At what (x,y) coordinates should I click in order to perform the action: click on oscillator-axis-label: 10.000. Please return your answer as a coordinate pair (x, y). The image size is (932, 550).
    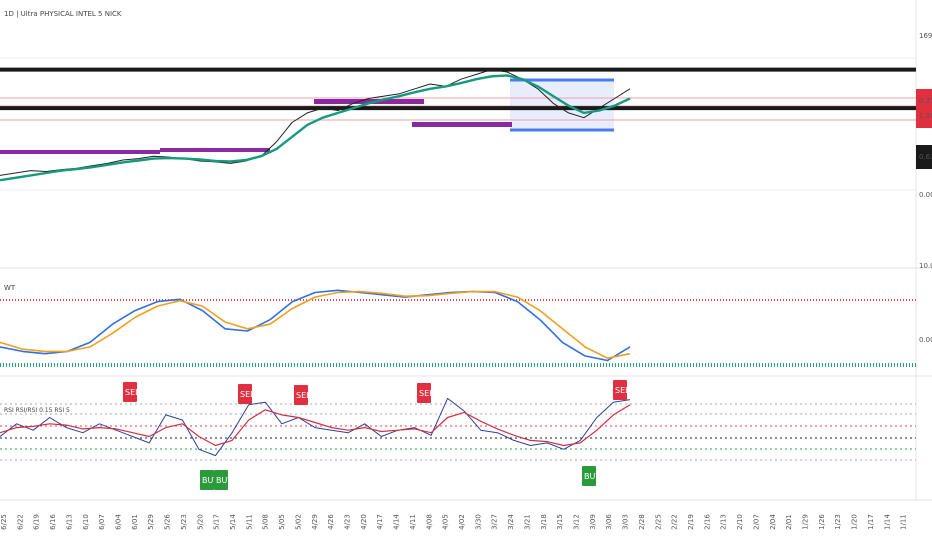
    Looking at the image, I should click on (925, 266).